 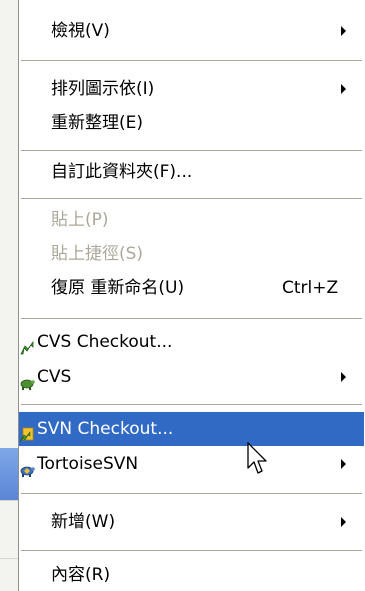 What do you see at coordinates (310, 288) in the screenshot?
I see `menu-item-shortcut: Ctrl+Z` at bounding box center [310, 288].